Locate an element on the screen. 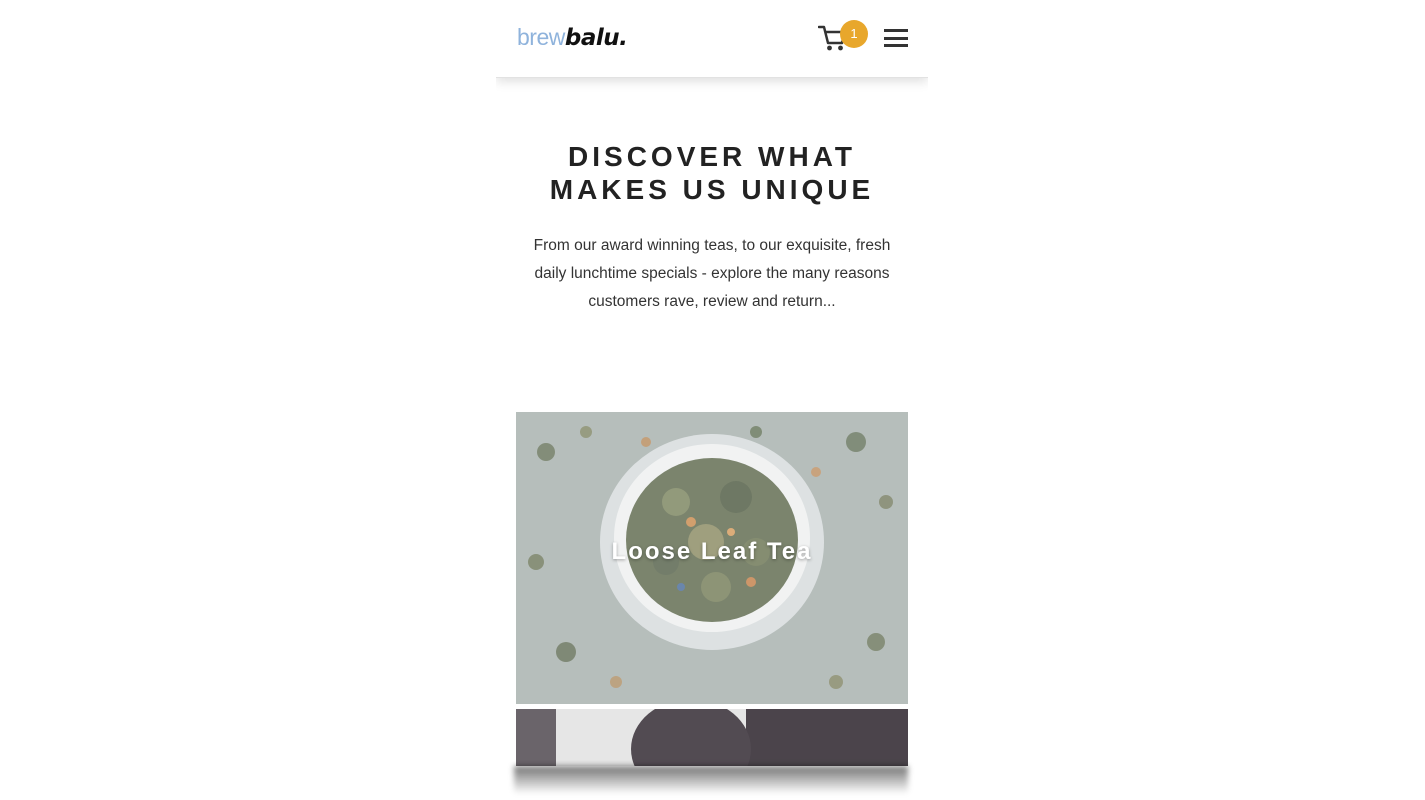 Image resolution: width=1425 pixels, height=800 pixels. title-line-2: MAKES US UNIQUE is located at coordinates (712, 189).